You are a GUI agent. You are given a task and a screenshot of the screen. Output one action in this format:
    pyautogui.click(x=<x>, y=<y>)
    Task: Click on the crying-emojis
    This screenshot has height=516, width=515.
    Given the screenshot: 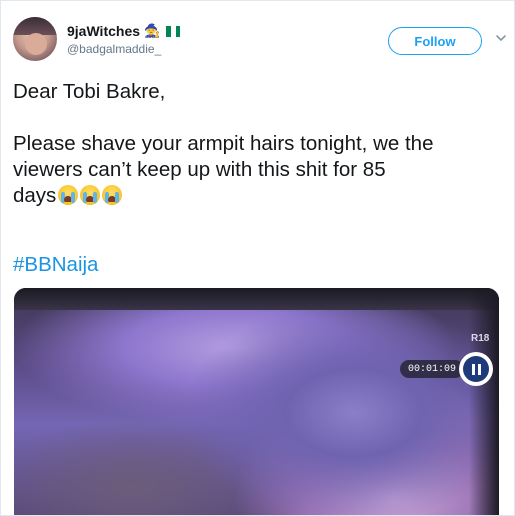 What is the action you would take?
    pyautogui.click(x=90, y=195)
    